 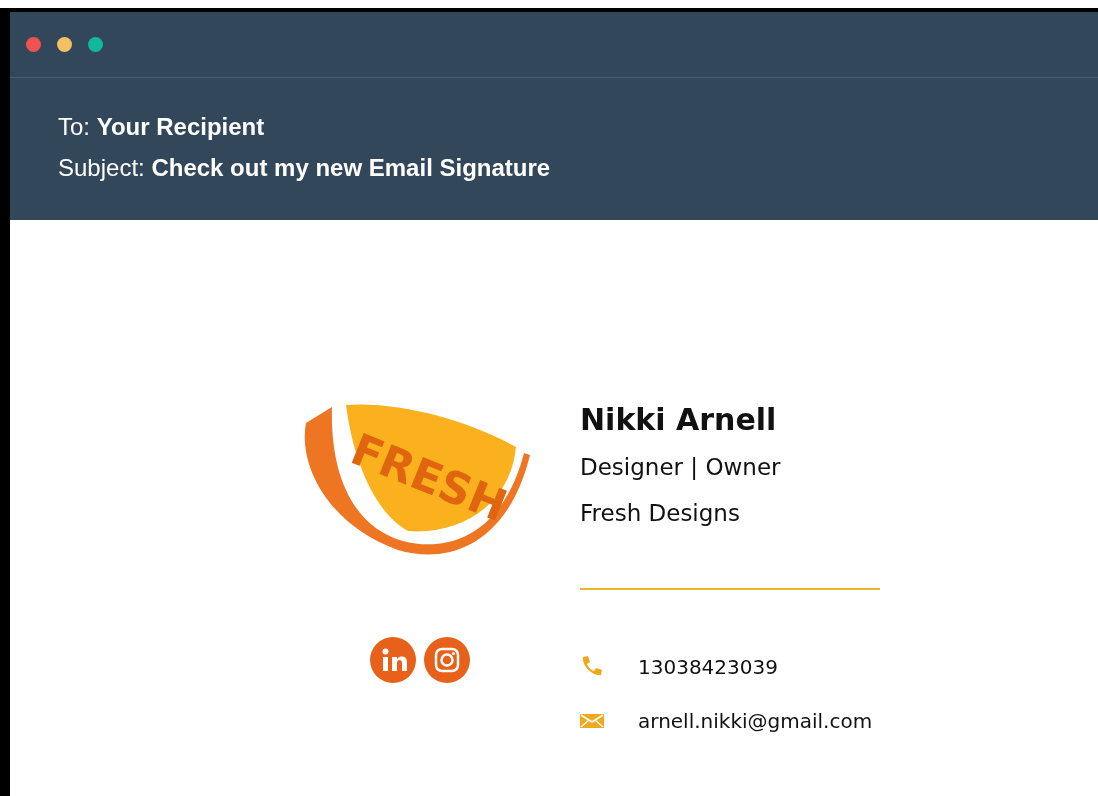 I want to click on email-address: arnell.nikki@gmail.com, so click(x=755, y=721).